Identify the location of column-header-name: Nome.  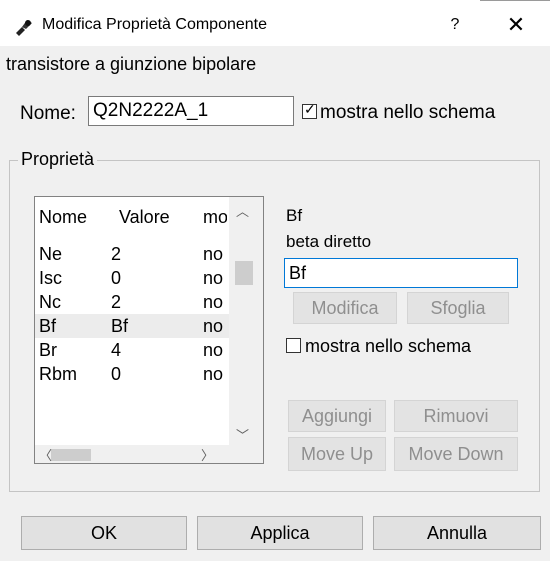
(63, 217).